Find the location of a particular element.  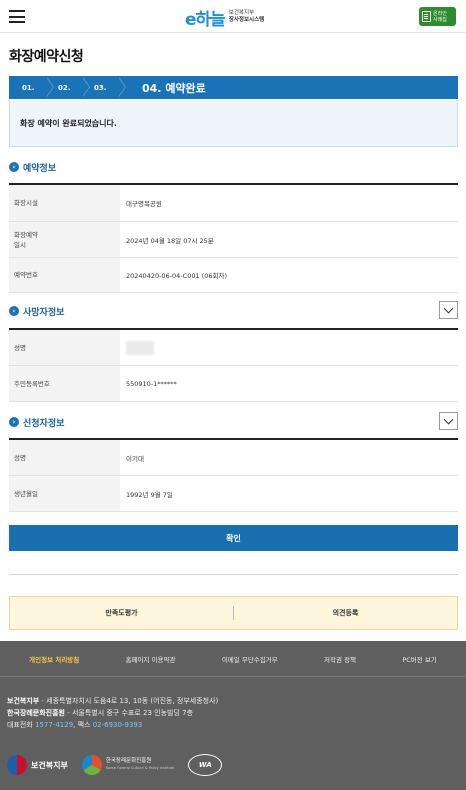

table-row: 성명 is located at coordinates (233, 348).